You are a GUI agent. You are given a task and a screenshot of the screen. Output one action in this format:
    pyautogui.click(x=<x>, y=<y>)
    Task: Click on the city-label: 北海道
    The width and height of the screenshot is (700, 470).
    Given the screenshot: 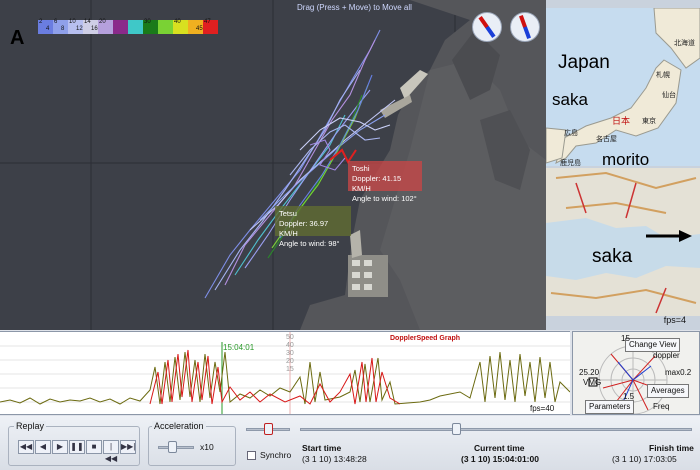 What is the action you would take?
    pyautogui.click(x=684, y=43)
    